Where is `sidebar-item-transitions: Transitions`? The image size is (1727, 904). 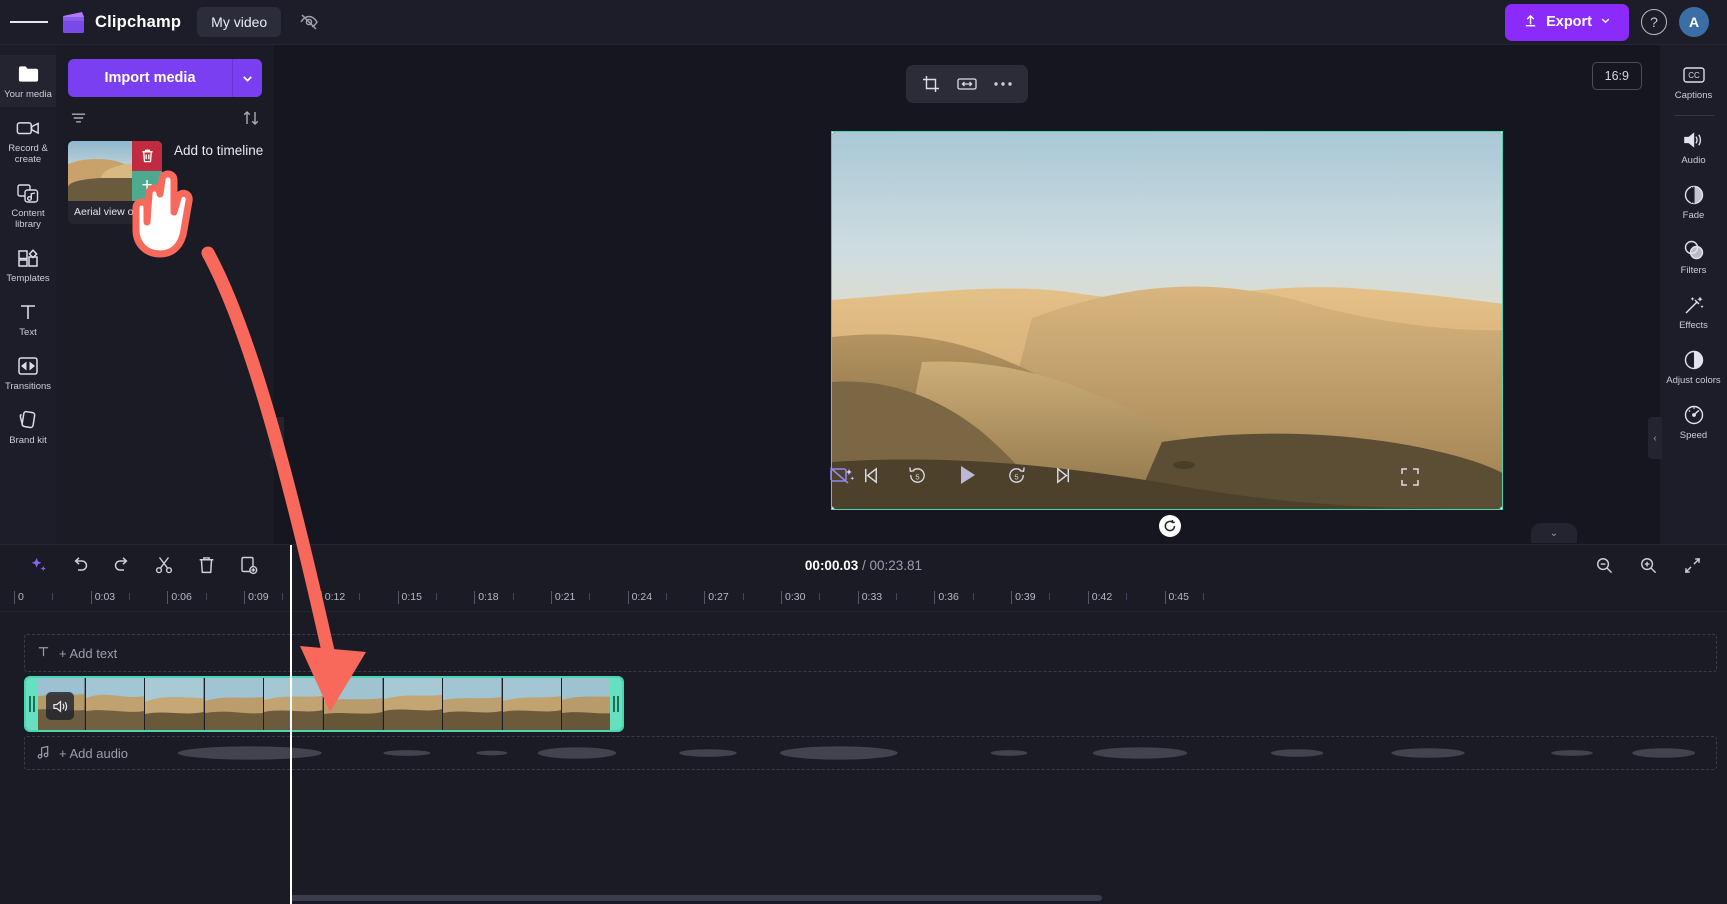 sidebar-item-transitions: Transitions is located at coordinates (28, 373).